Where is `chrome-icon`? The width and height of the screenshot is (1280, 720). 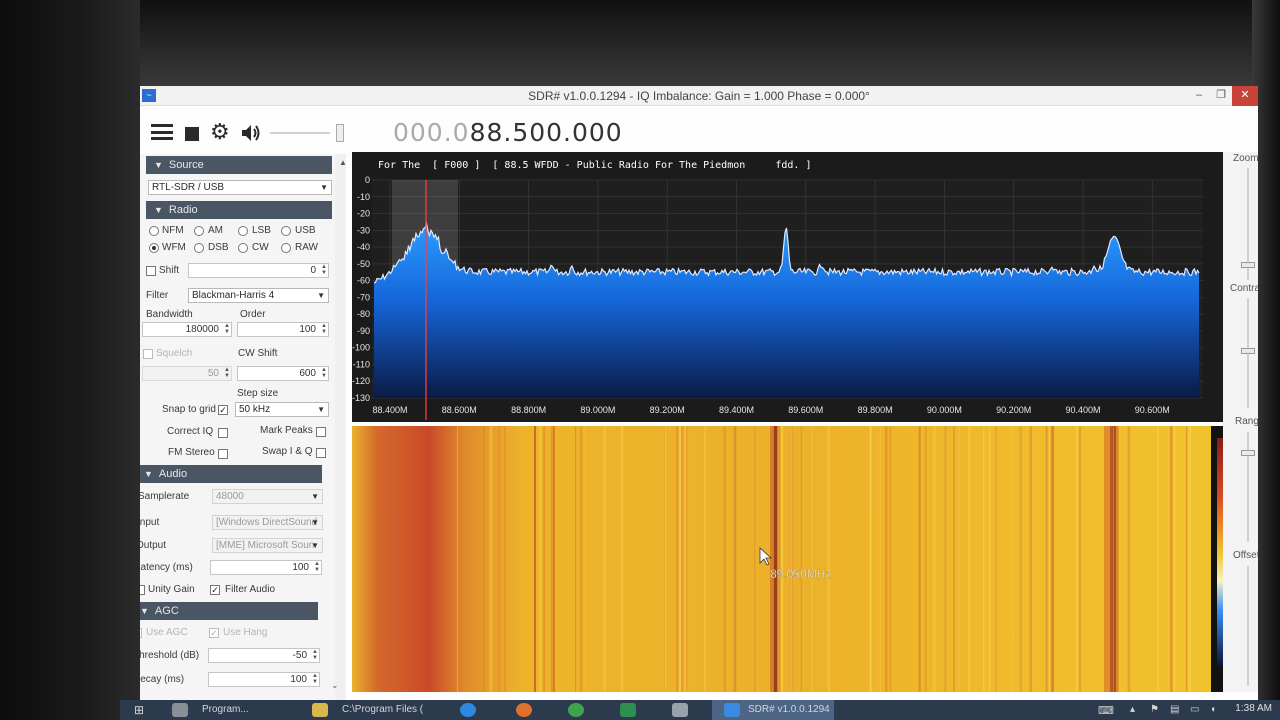
chrome-icon is located at coordinates (576, 710).